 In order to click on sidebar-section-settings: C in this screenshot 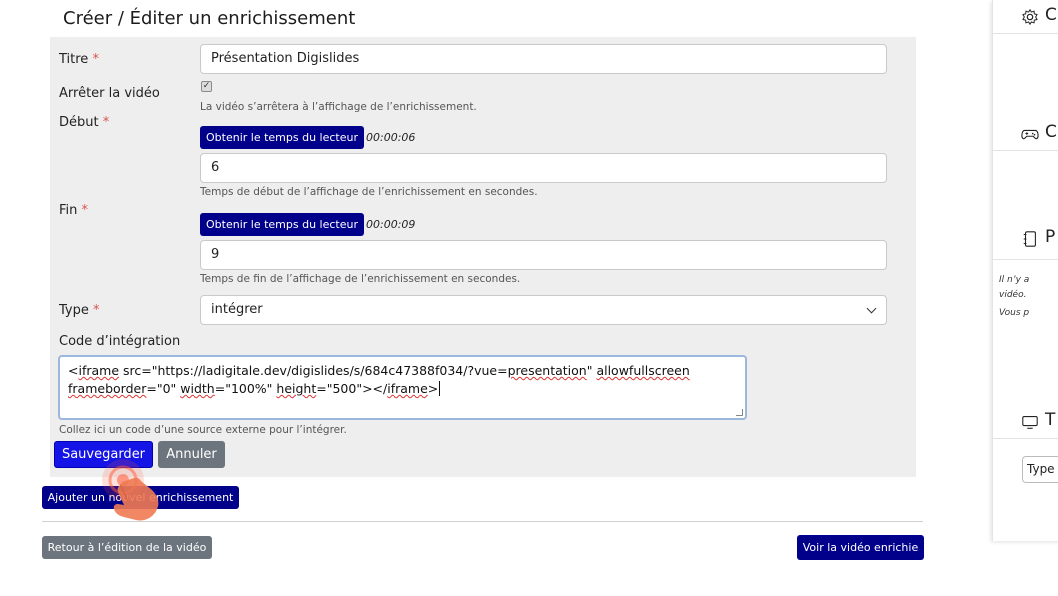, I will do `click(1025, 17)`.